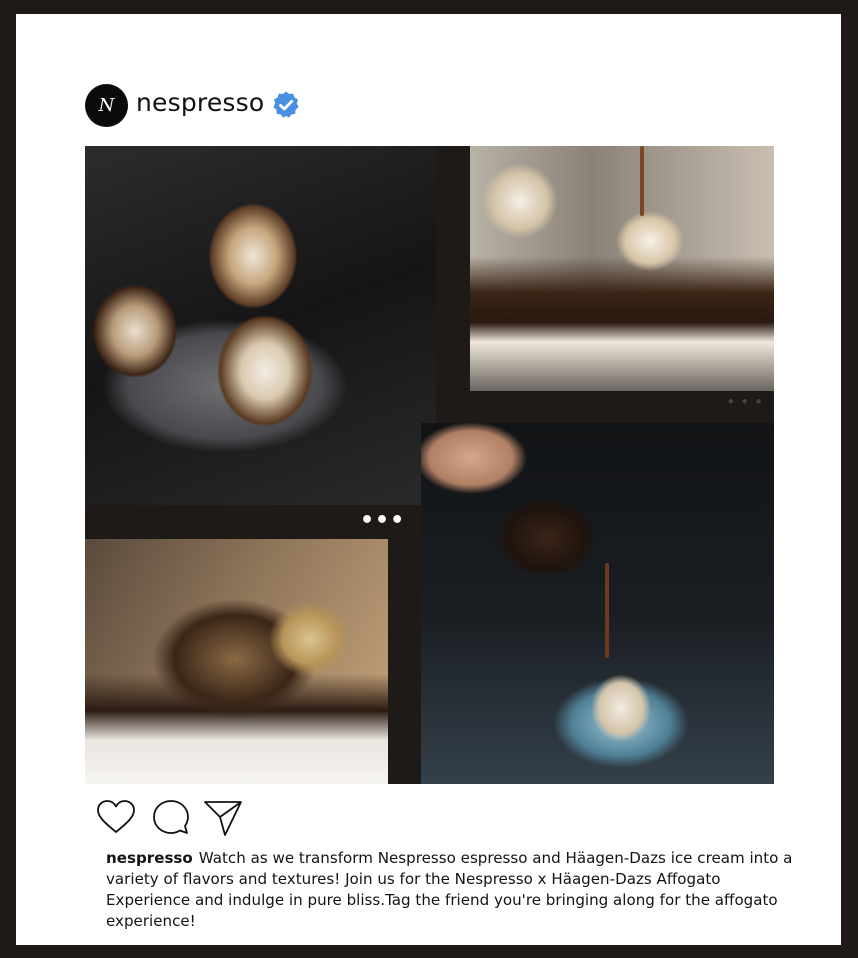  I want to click on affogato-glass-photo, so click(236, 661).